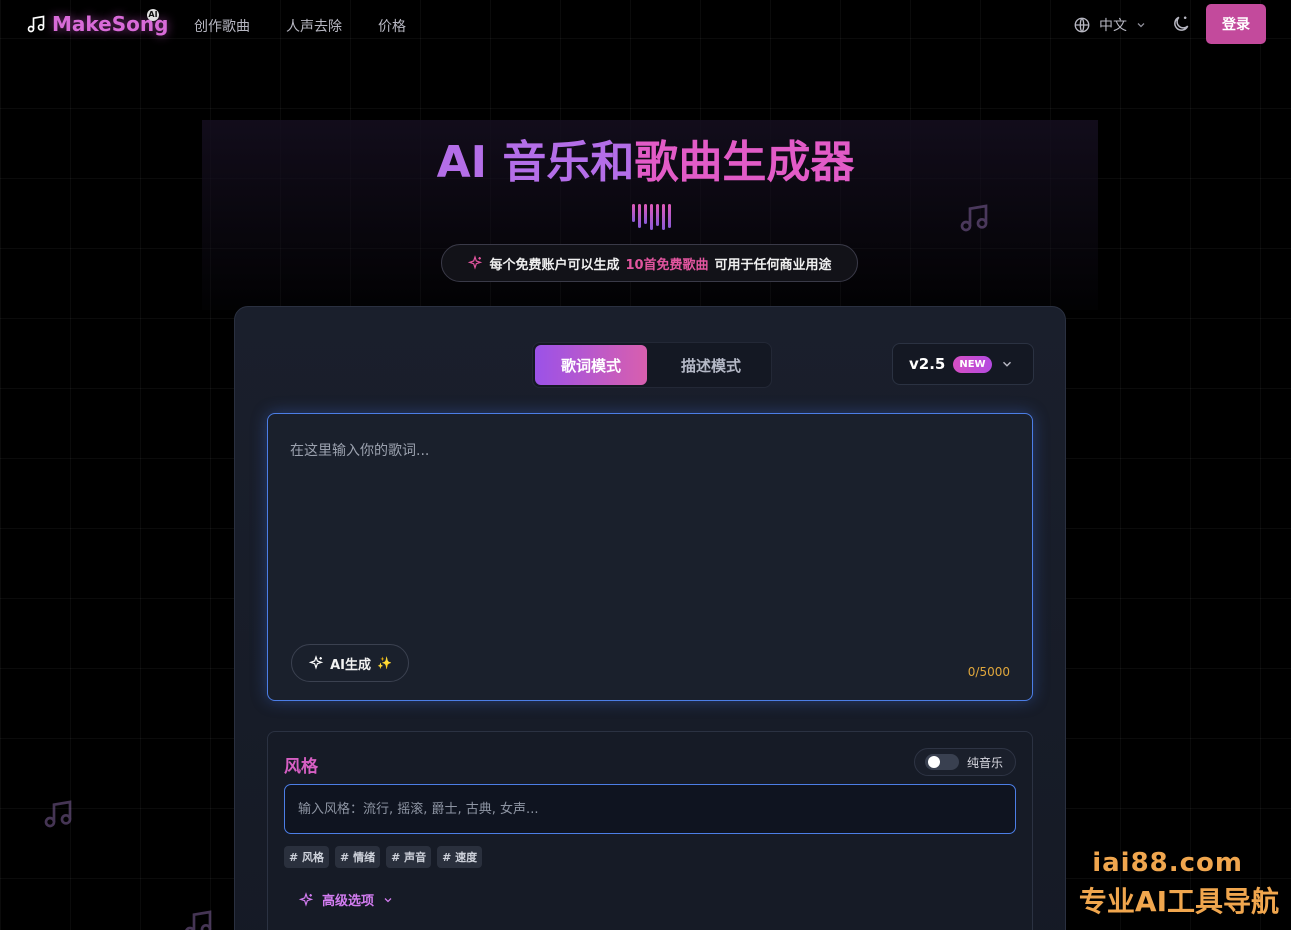 This screenshot has height=930, width=1291. I want to click on nav-vocal-remover: 人声去除, so click(314, 26).